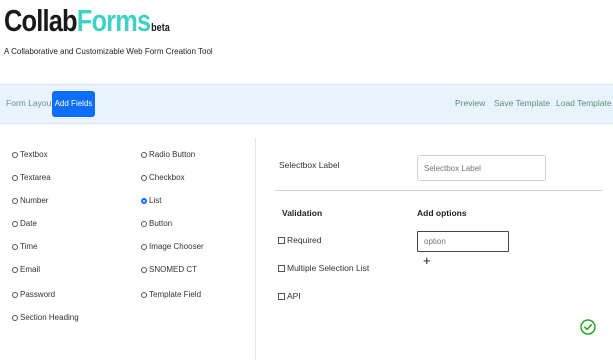 The width and height of the screenshot is (613, 360). What do you see at coordinates (328, 268) in the screenshot?
I see `checkbox-label: Multiple Selection List` at bounding box center [328, 268].